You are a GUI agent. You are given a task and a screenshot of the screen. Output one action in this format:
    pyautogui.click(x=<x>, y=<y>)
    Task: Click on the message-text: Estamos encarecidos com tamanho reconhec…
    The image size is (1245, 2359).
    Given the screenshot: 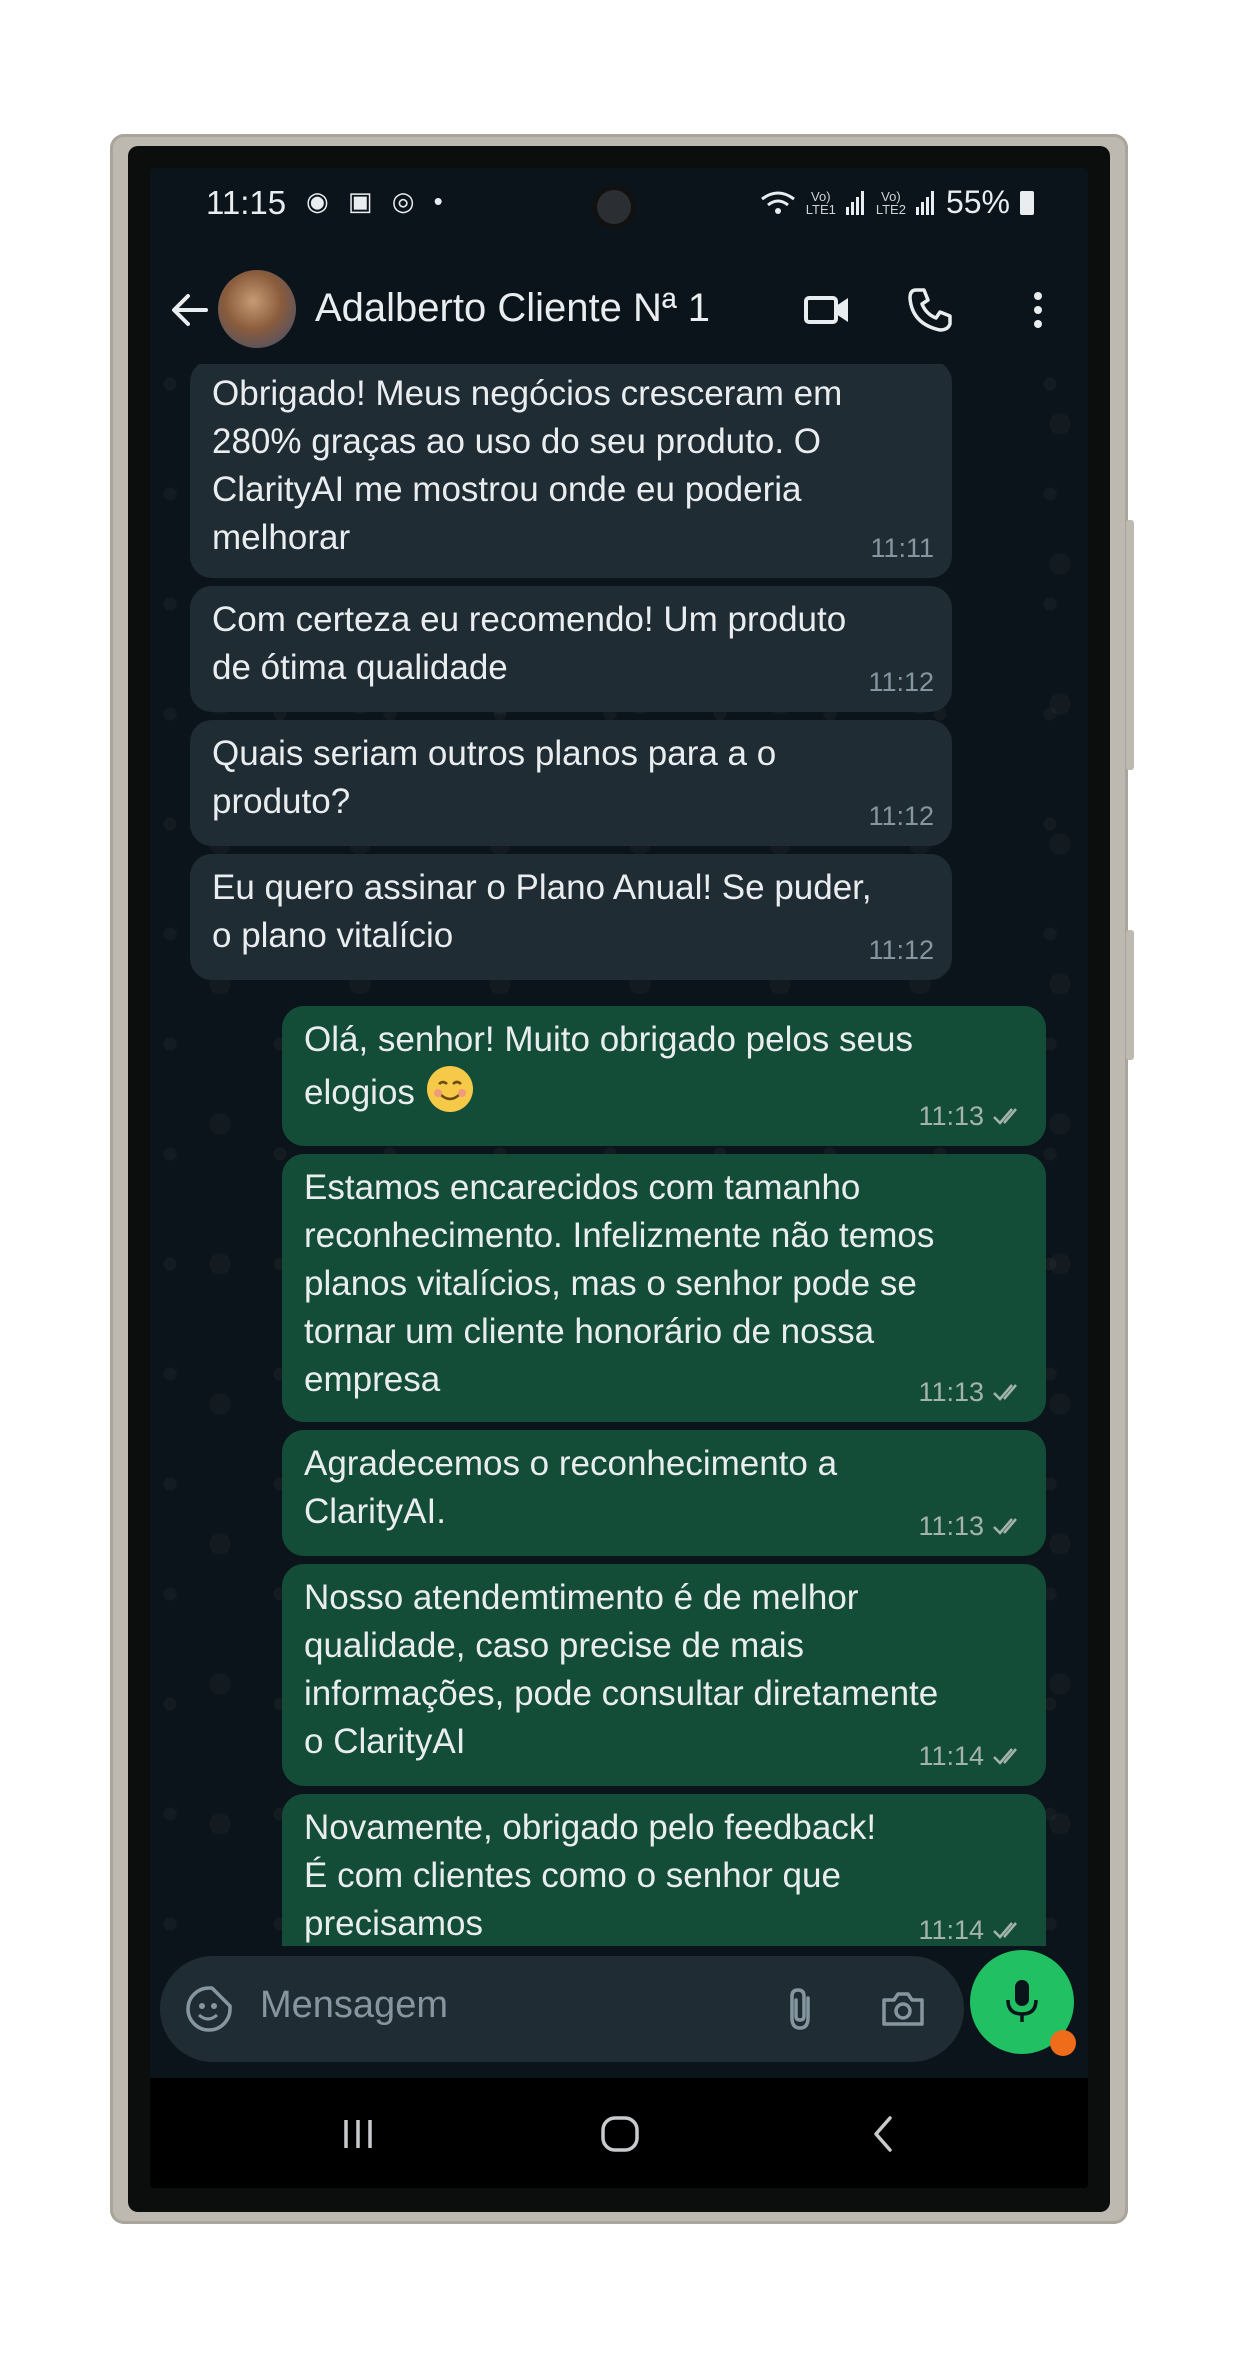 What is the action you would take?
    pyautogui.click(x=619, y=1283)
    